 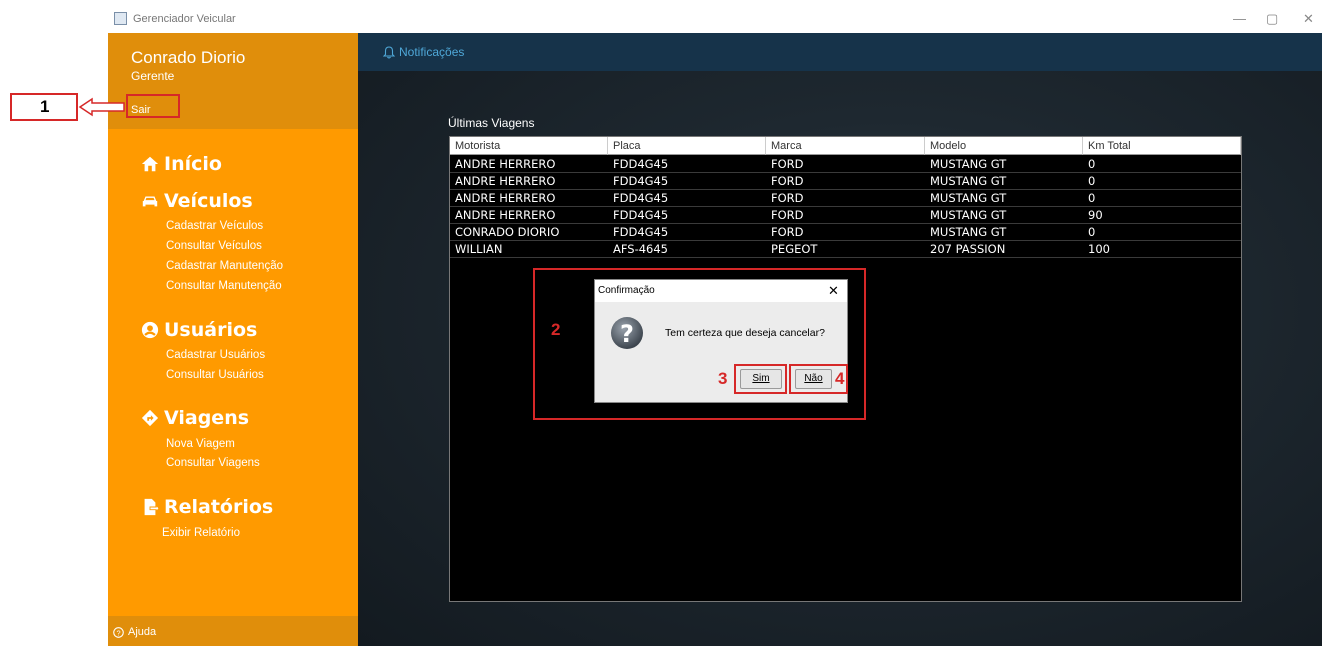 I want to click on annotation-number-1: 1, so click(x=45, y=106).